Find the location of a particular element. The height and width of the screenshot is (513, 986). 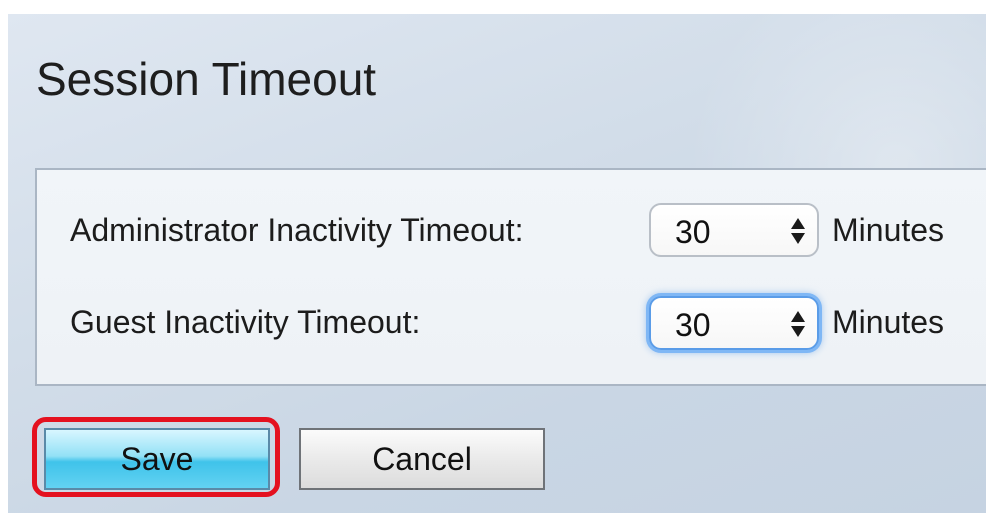

page-title: Session Timeout is located at coordinates (206, 79).